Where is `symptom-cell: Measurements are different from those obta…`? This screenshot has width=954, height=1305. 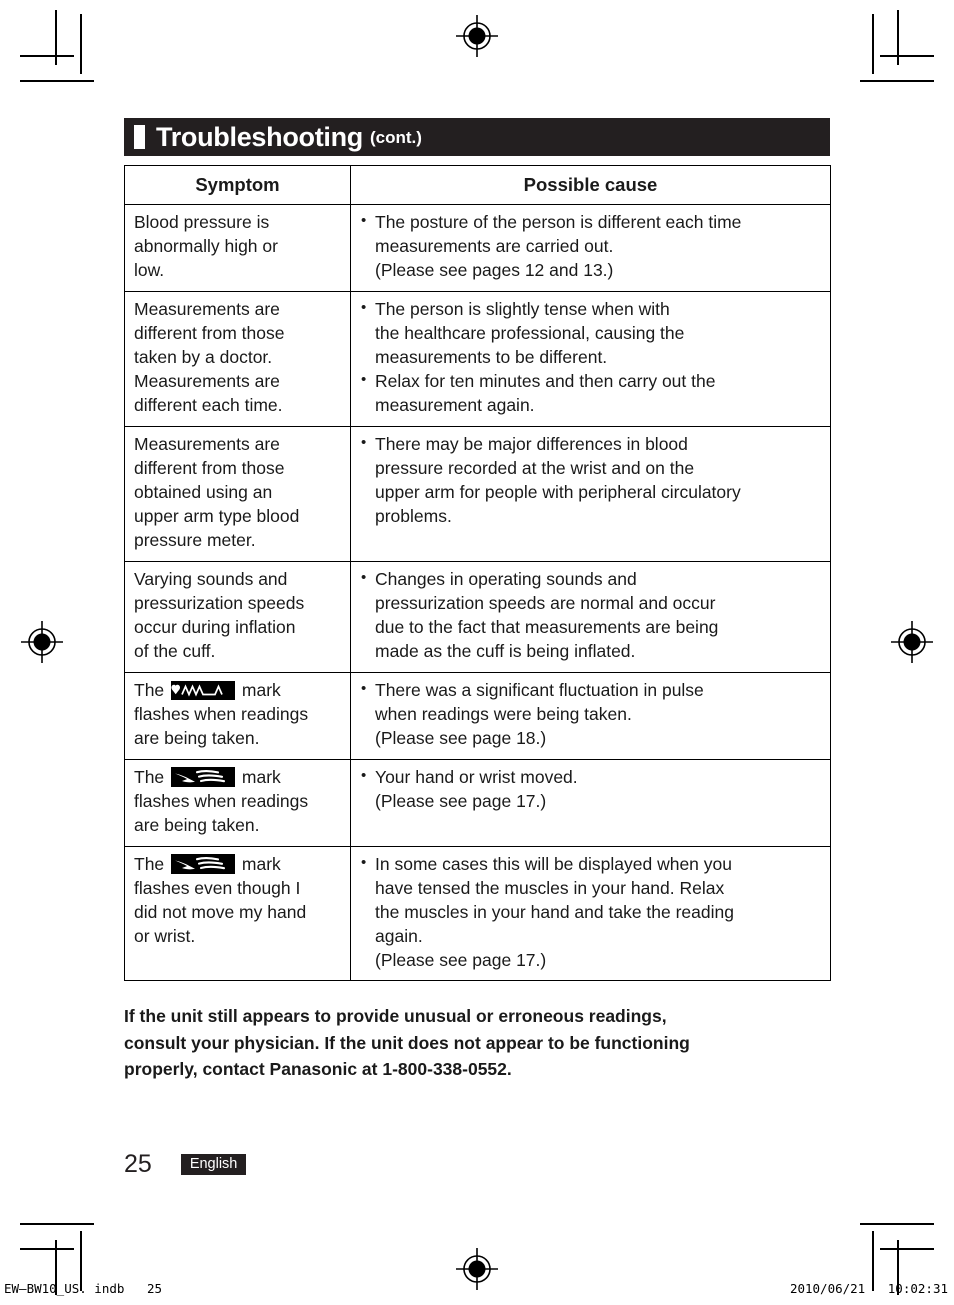 symptom-cell: Measurements are different from those obta… is located at coordinates (237, 494).